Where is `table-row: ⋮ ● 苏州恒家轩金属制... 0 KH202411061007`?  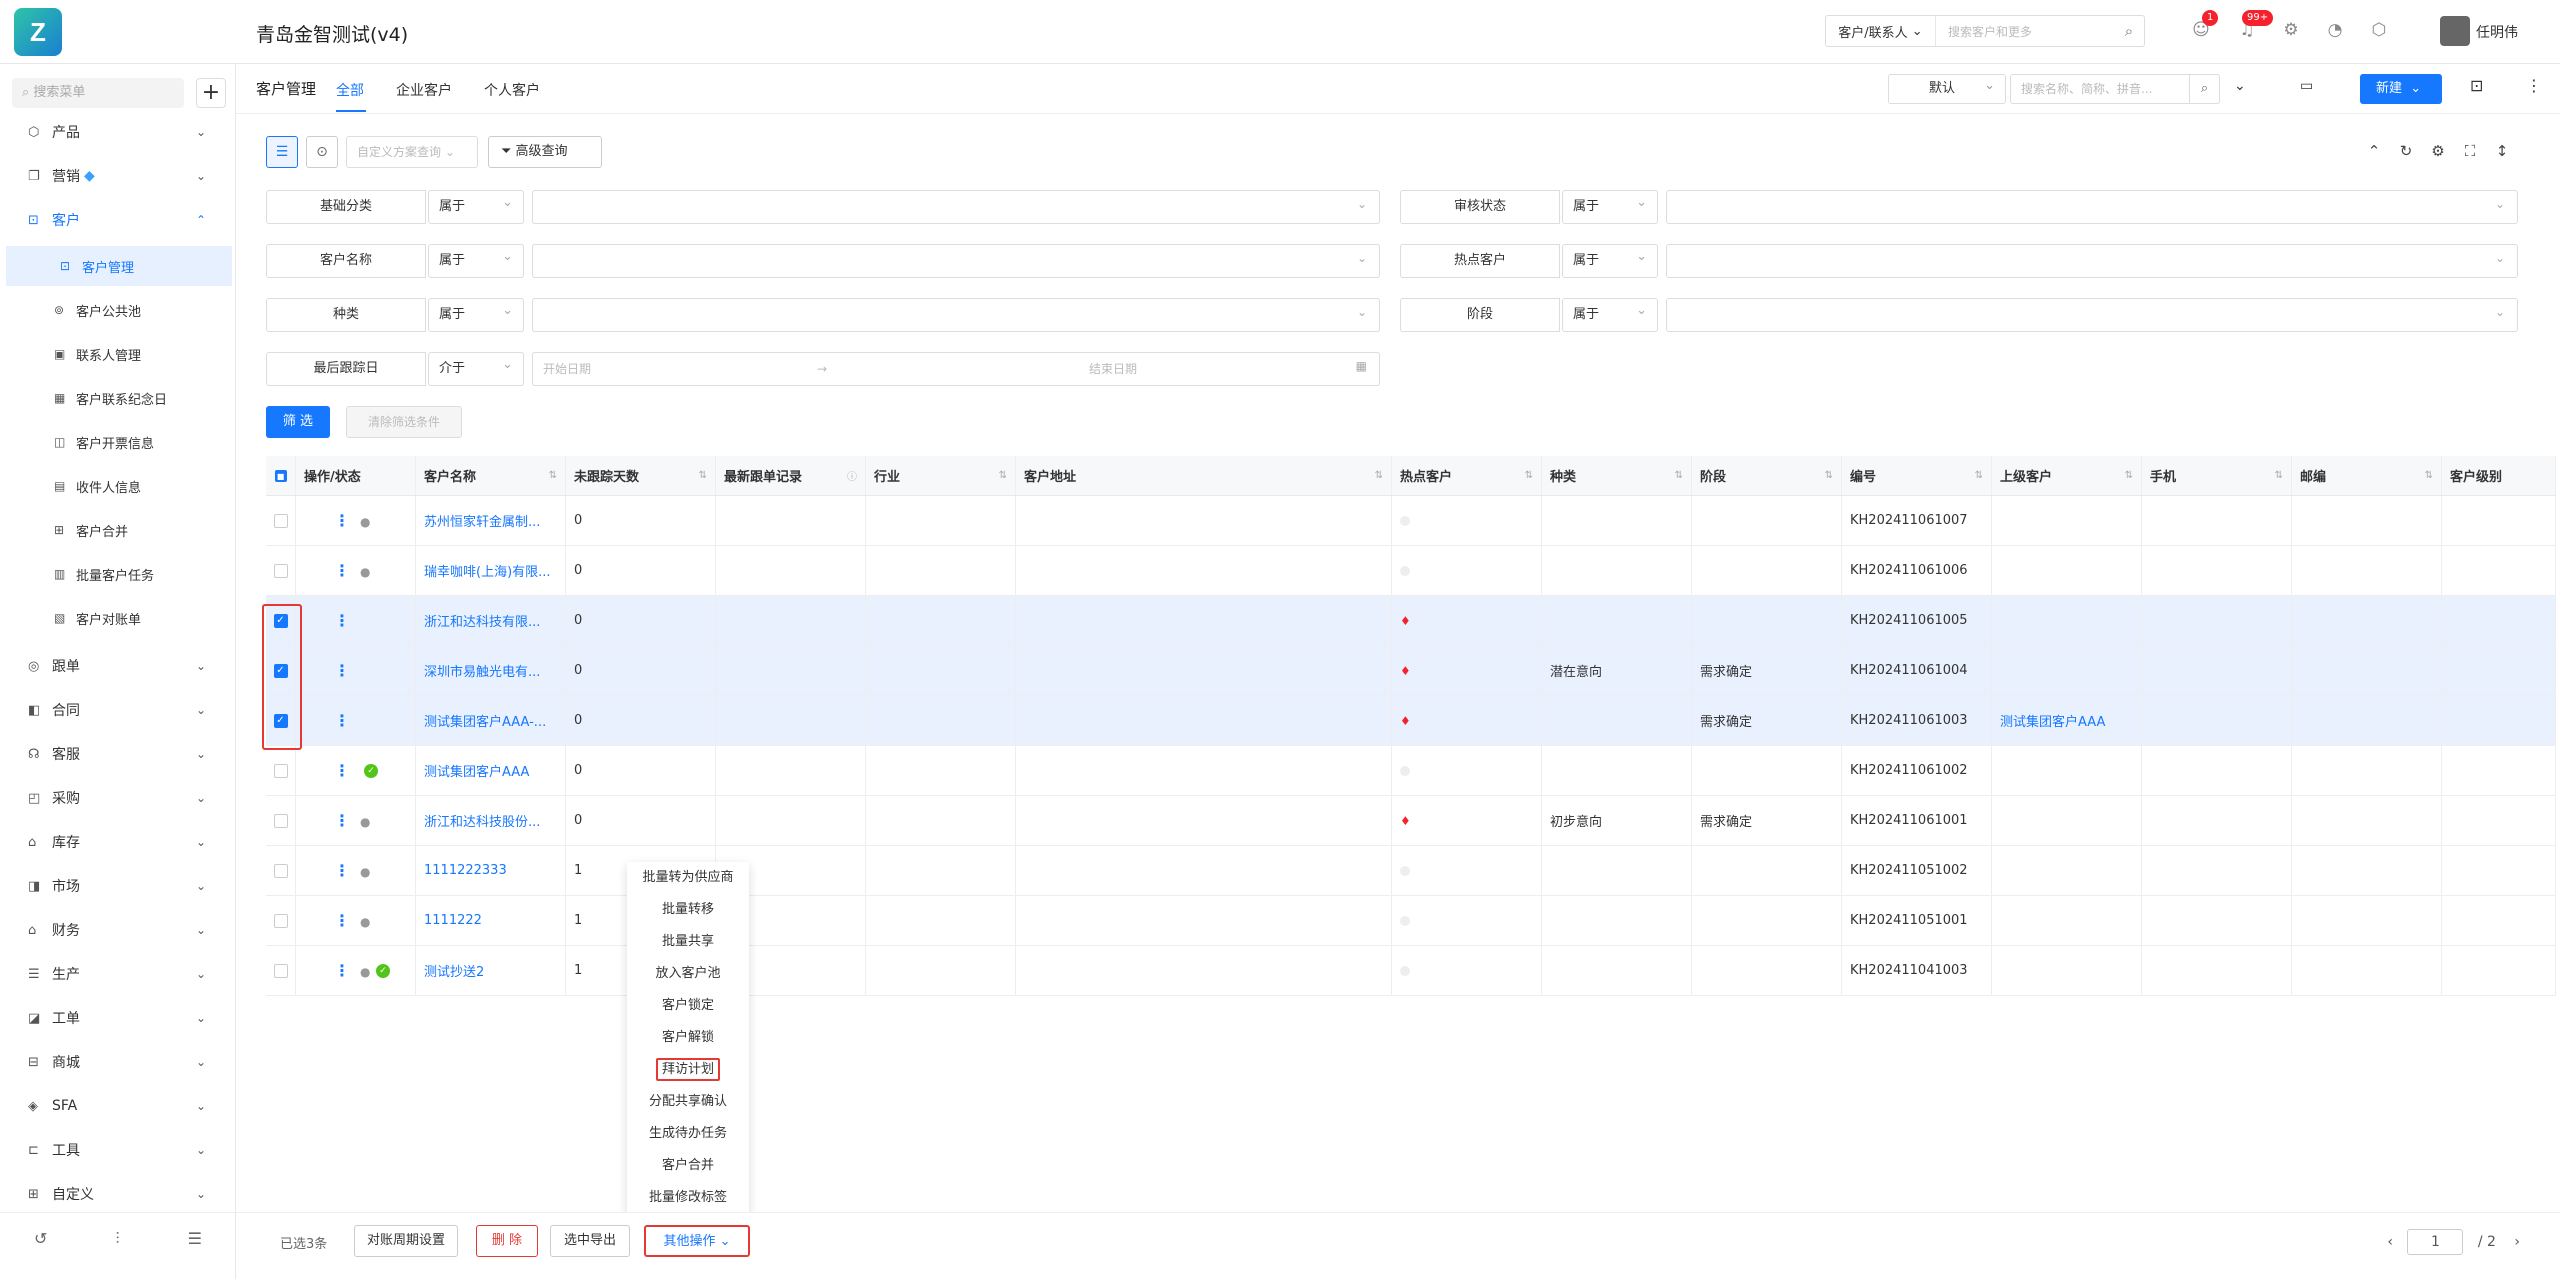 table-row: ⋮ ● 苏州恒家轩金属制... 0 KH202411061007 is located at coordinates (1411, 521).